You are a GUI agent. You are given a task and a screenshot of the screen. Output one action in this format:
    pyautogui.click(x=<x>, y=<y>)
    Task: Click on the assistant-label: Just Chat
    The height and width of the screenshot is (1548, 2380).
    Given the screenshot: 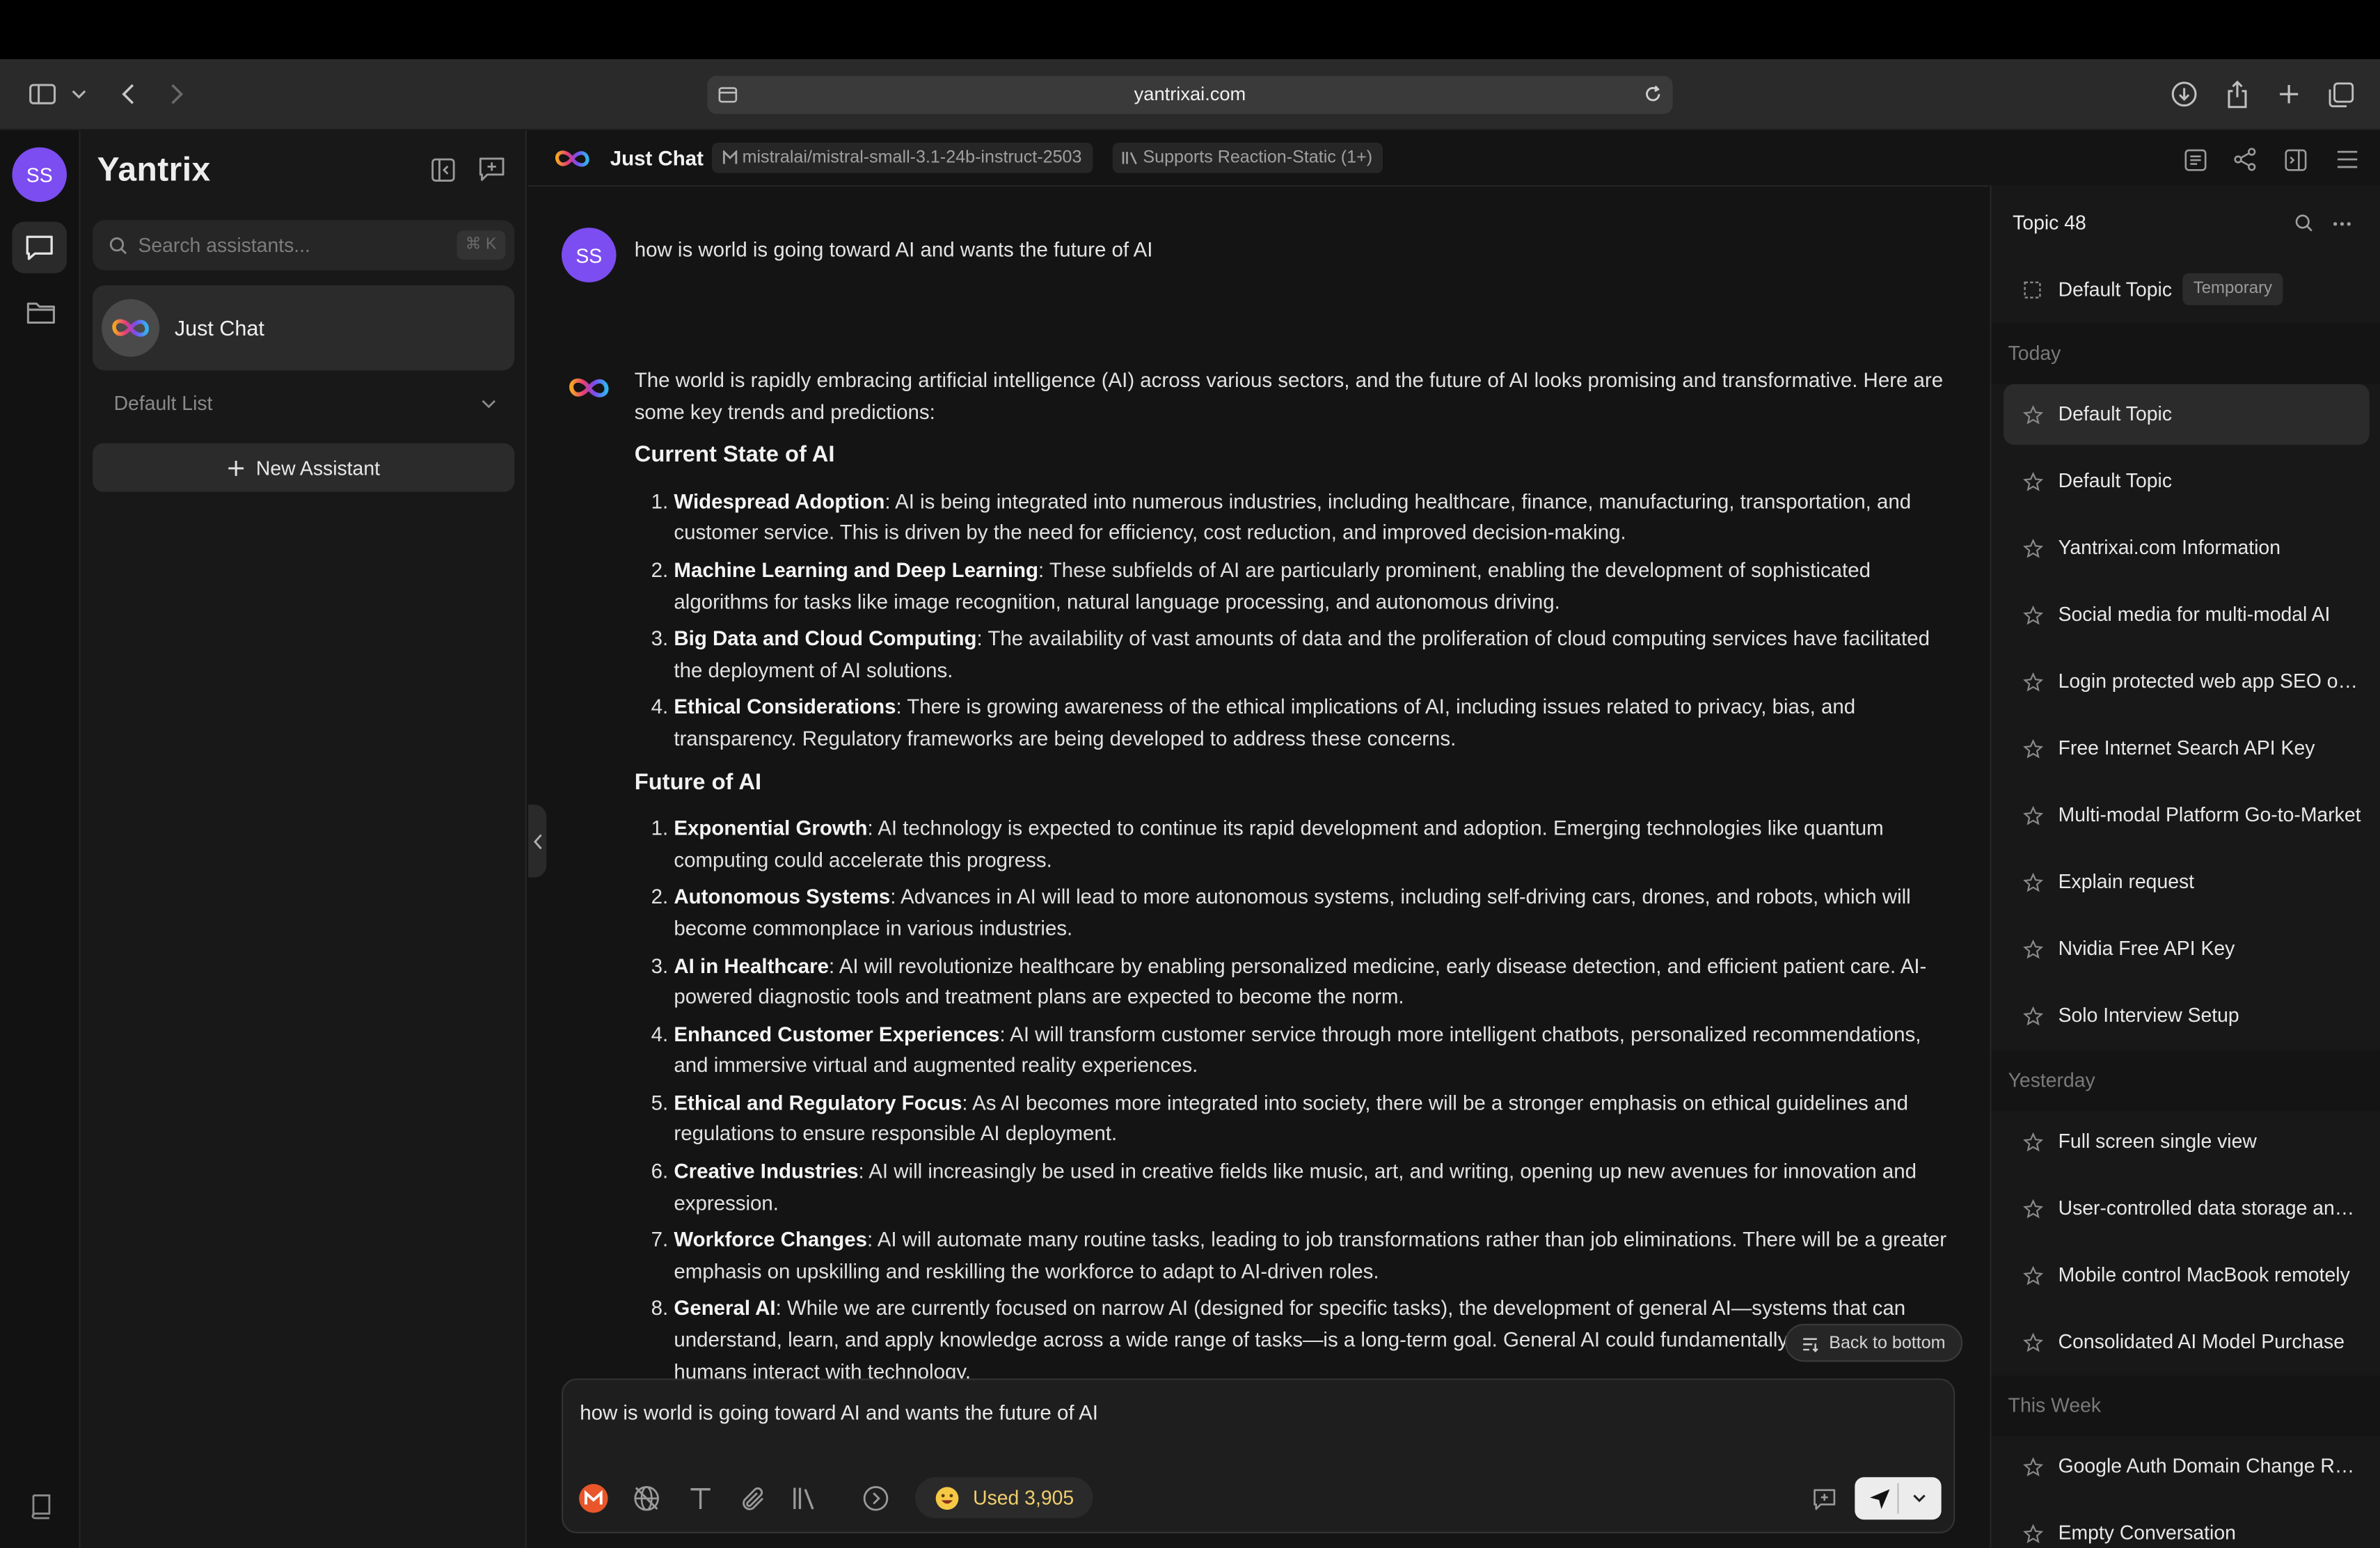 What is the action you would take?
    pyautogui.click(x=219, y=327)
    